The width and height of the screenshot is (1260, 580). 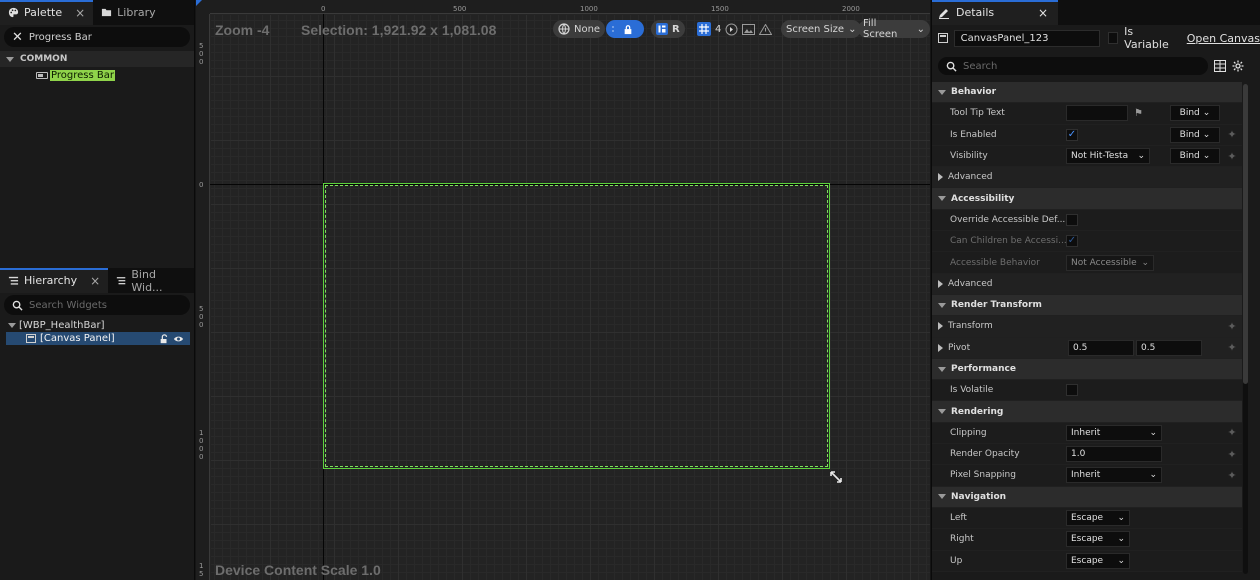 What do you see at coordinates (1169, 347) in the screenshot?
I see `pivot-y-input: 0.5` at bounding box center [1169, 347].